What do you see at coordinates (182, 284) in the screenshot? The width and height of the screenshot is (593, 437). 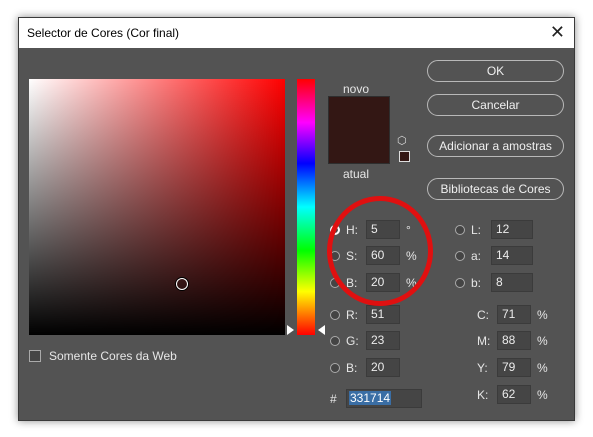 I see `color-field-cursor` at bounding box center [182, 284].